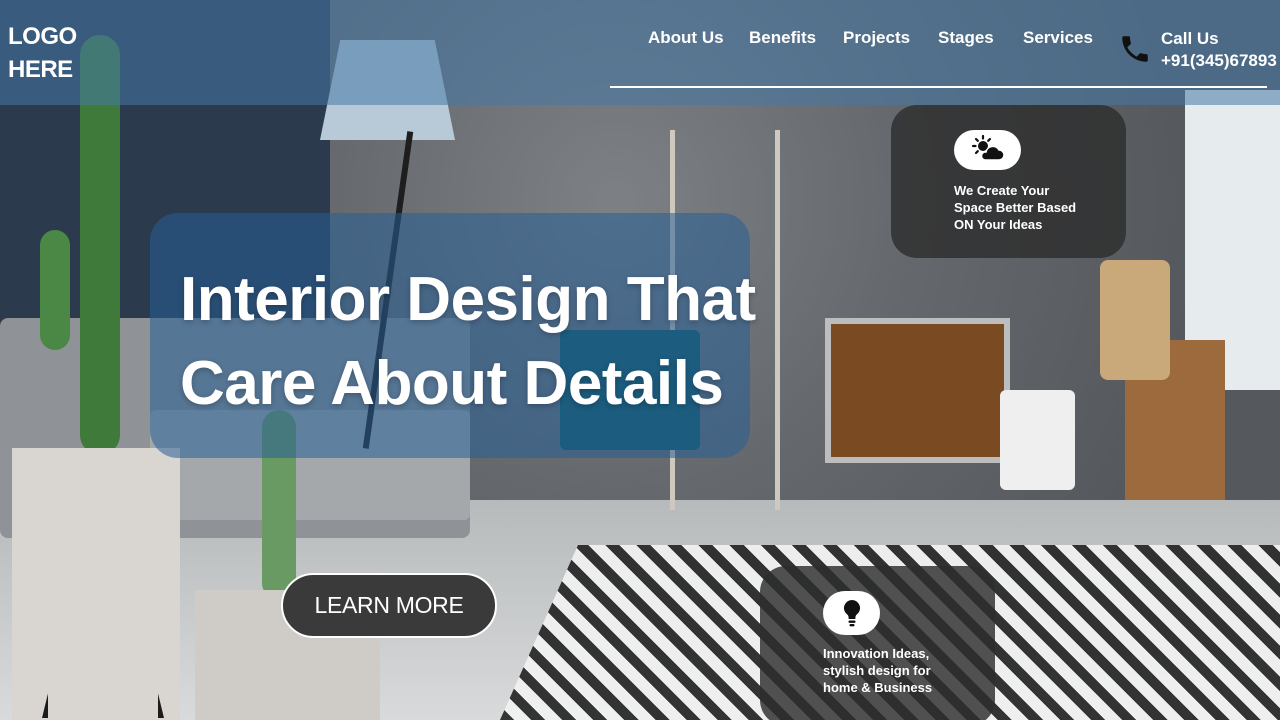 The width and height of the screenshot is (1280, 720). I want to click on feature-line: ON Your Ideas, so click(998, 224).